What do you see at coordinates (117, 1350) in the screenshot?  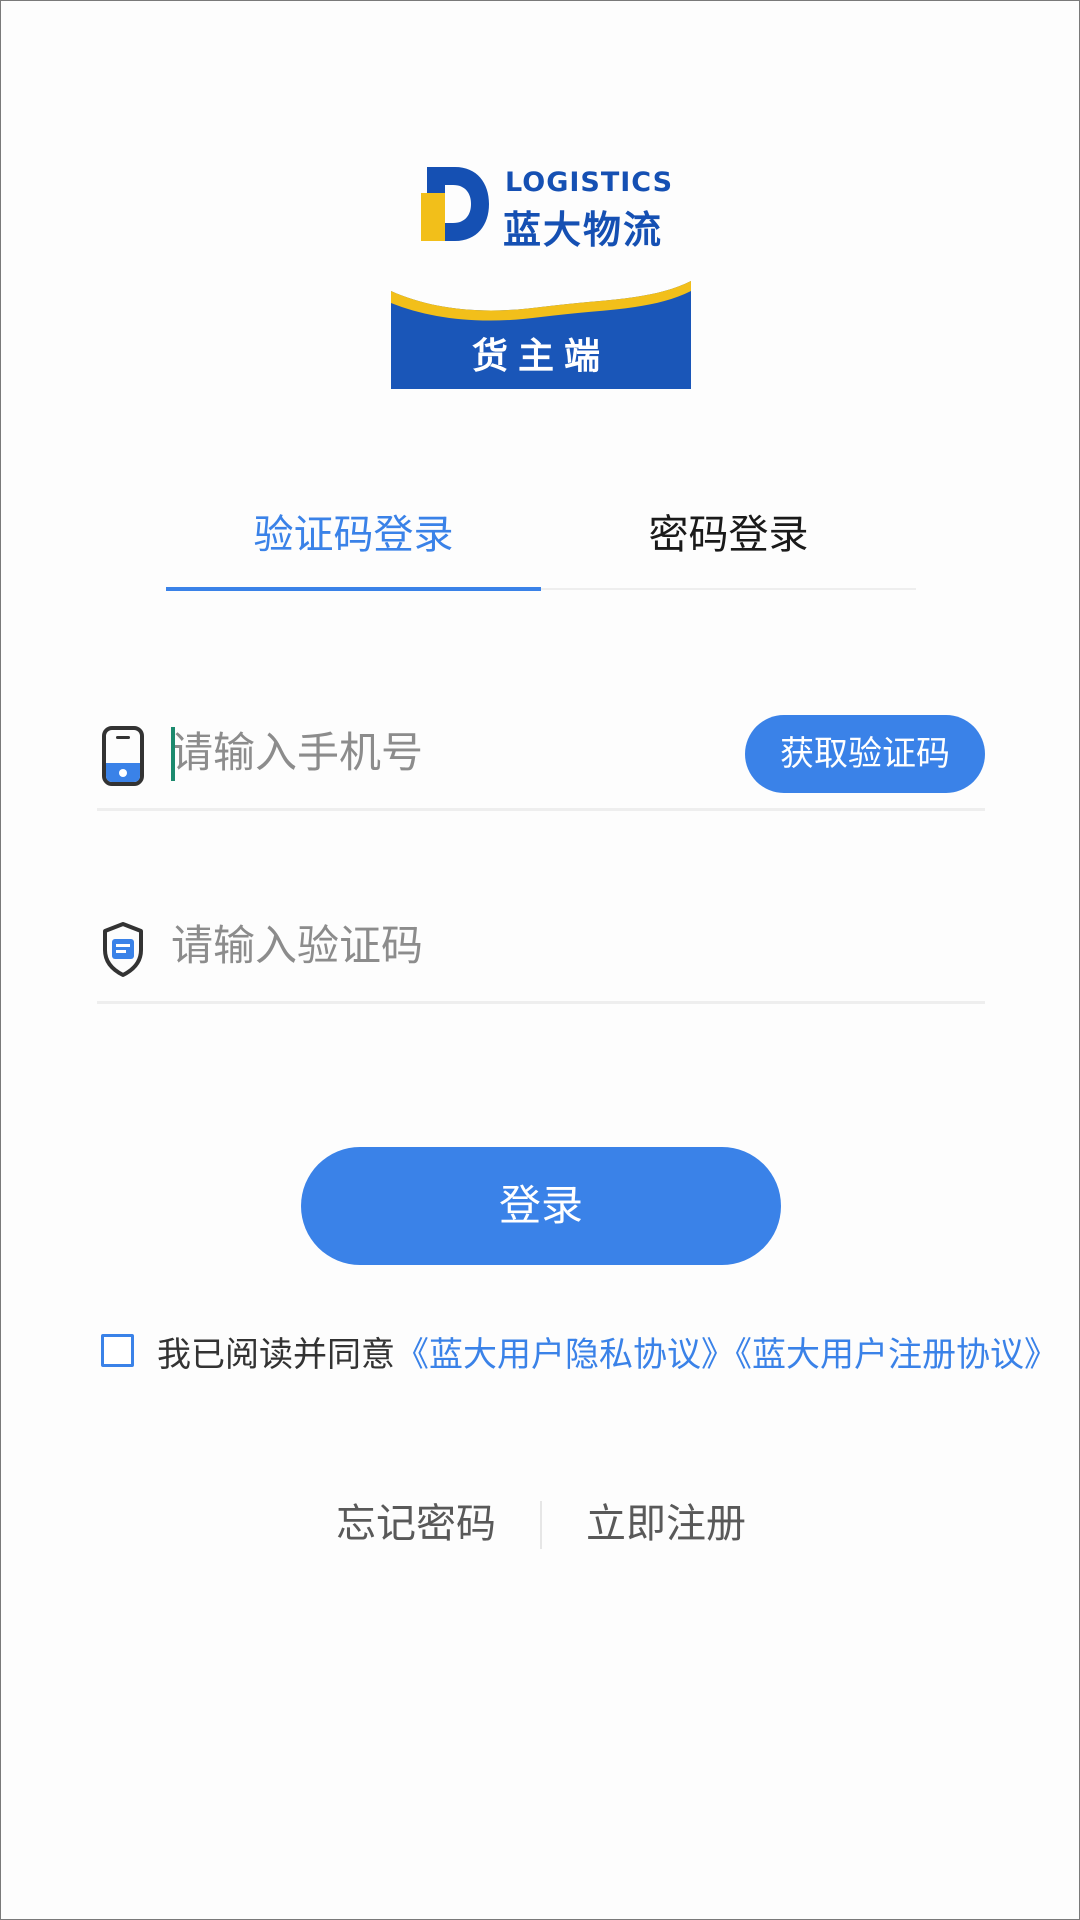 I see `agreement-checkbox` at bounding box center [117, 1350].